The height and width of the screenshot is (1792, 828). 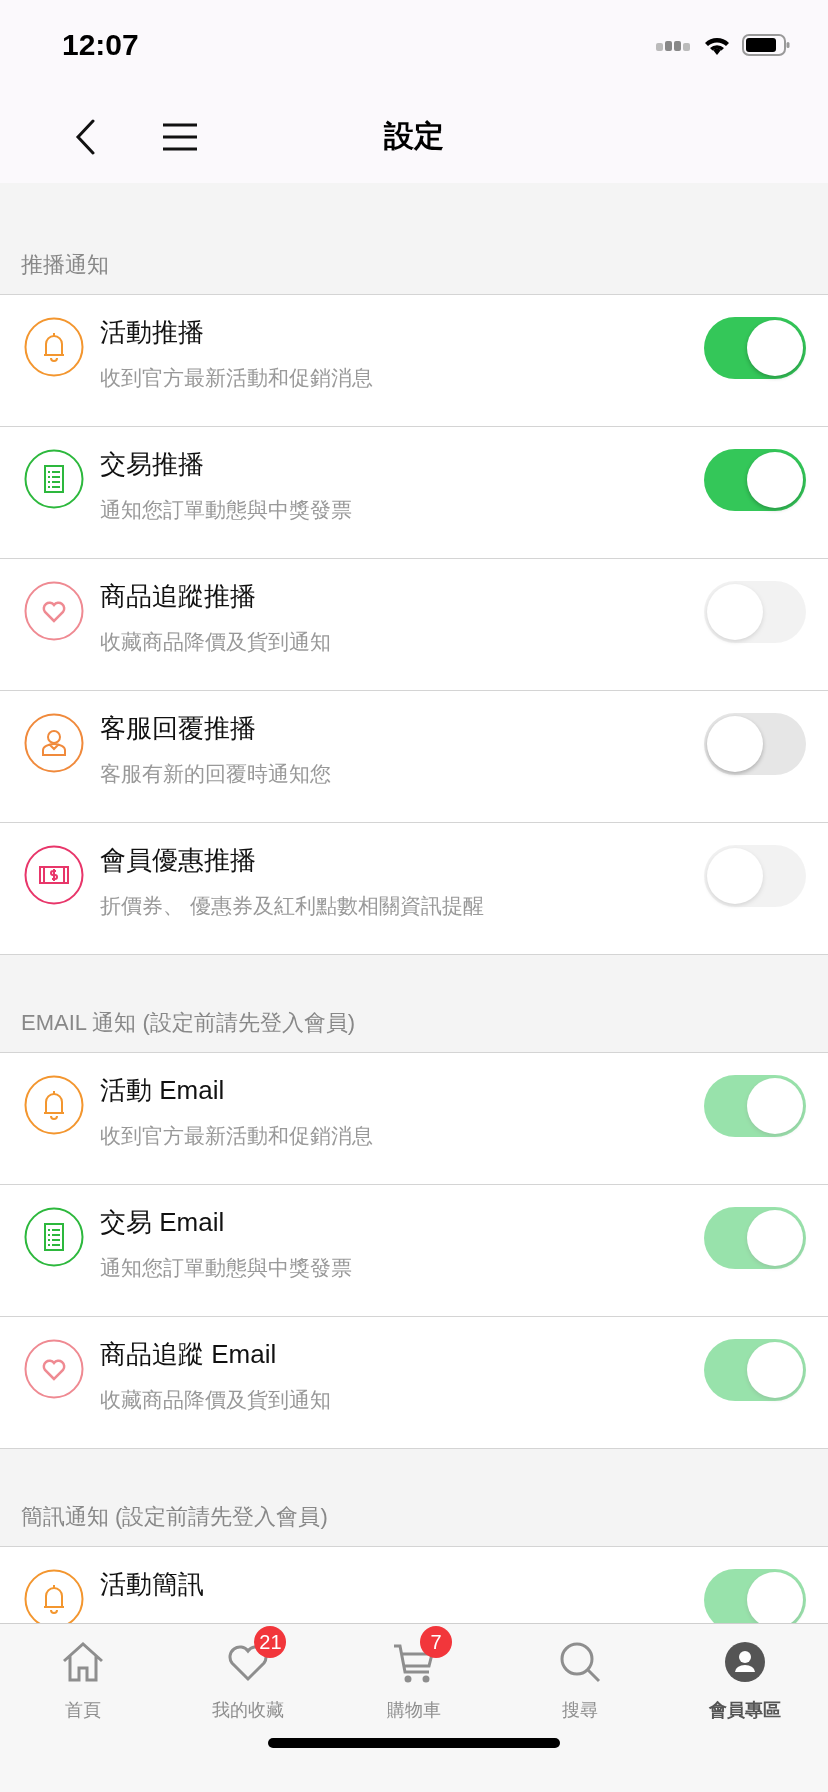 What do you see at coordinates (65, 265) in the screenshot?
I see `section-header: 推播通知` at bounding box center [65, 265].